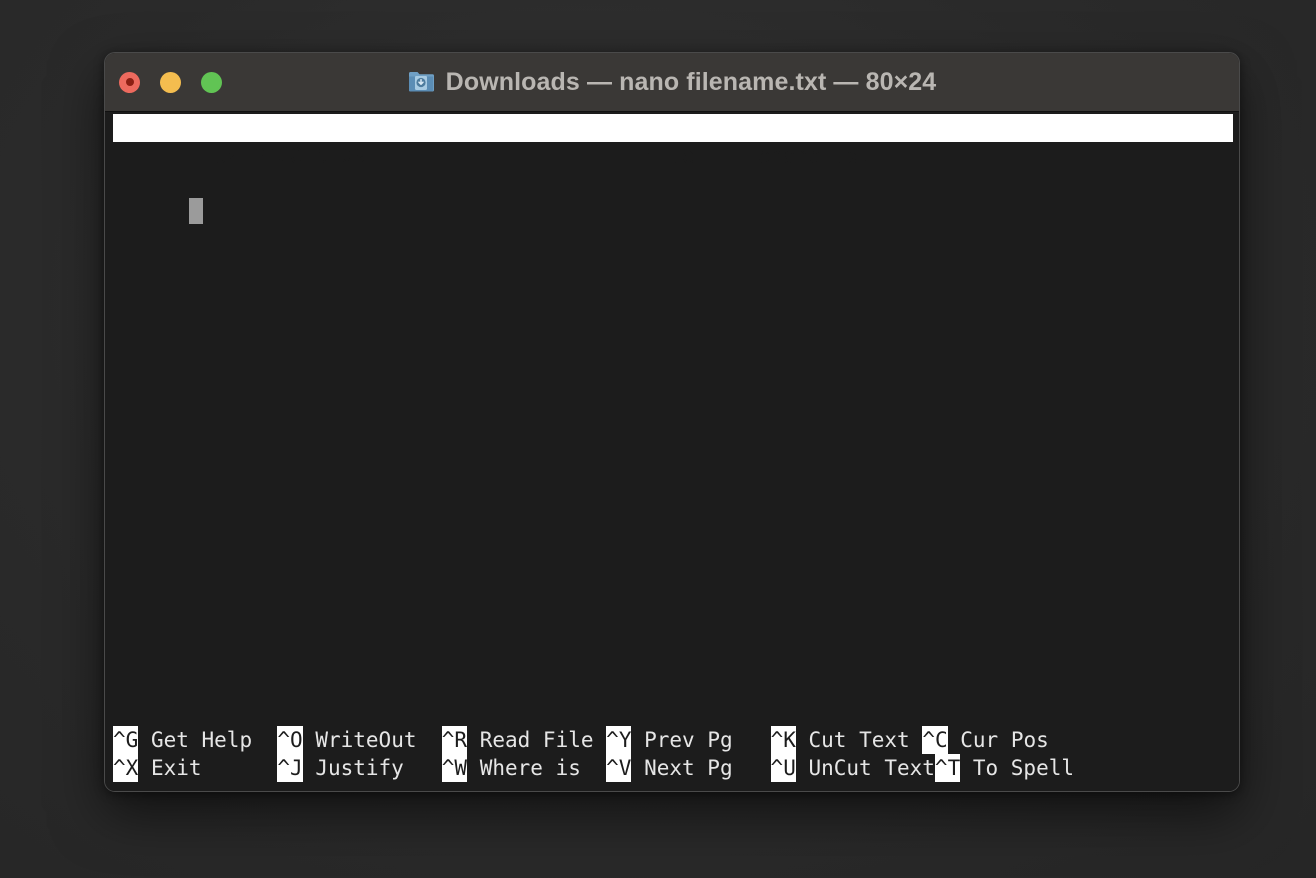  I want to click on spacer-2d, so click(752, 768).